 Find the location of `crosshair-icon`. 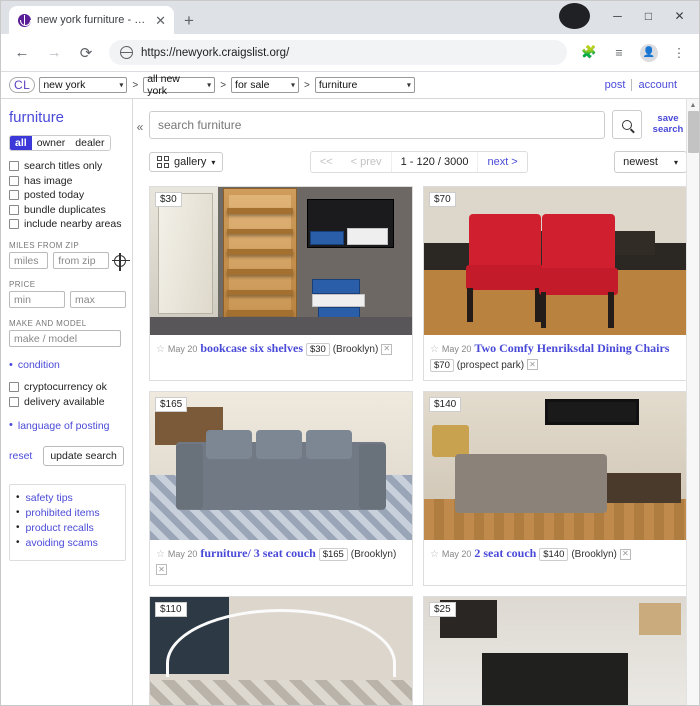

crosshair-icon is located at coordinates (121, 261).